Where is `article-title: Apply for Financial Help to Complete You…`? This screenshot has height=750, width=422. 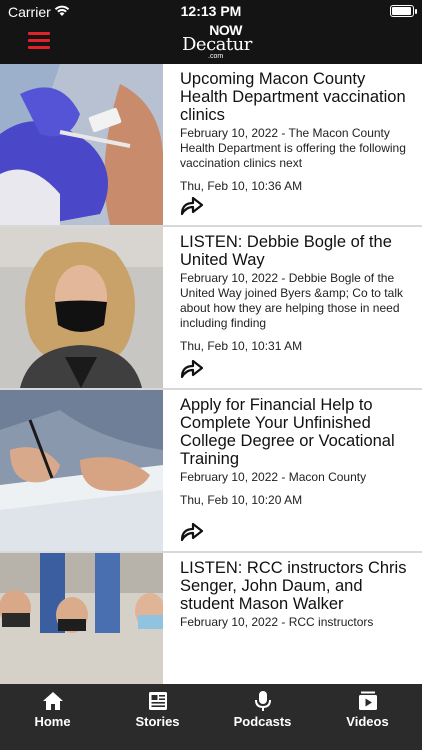
article-title: Apply for Financial Help to Complete You… is located at coordinates (287, 432).